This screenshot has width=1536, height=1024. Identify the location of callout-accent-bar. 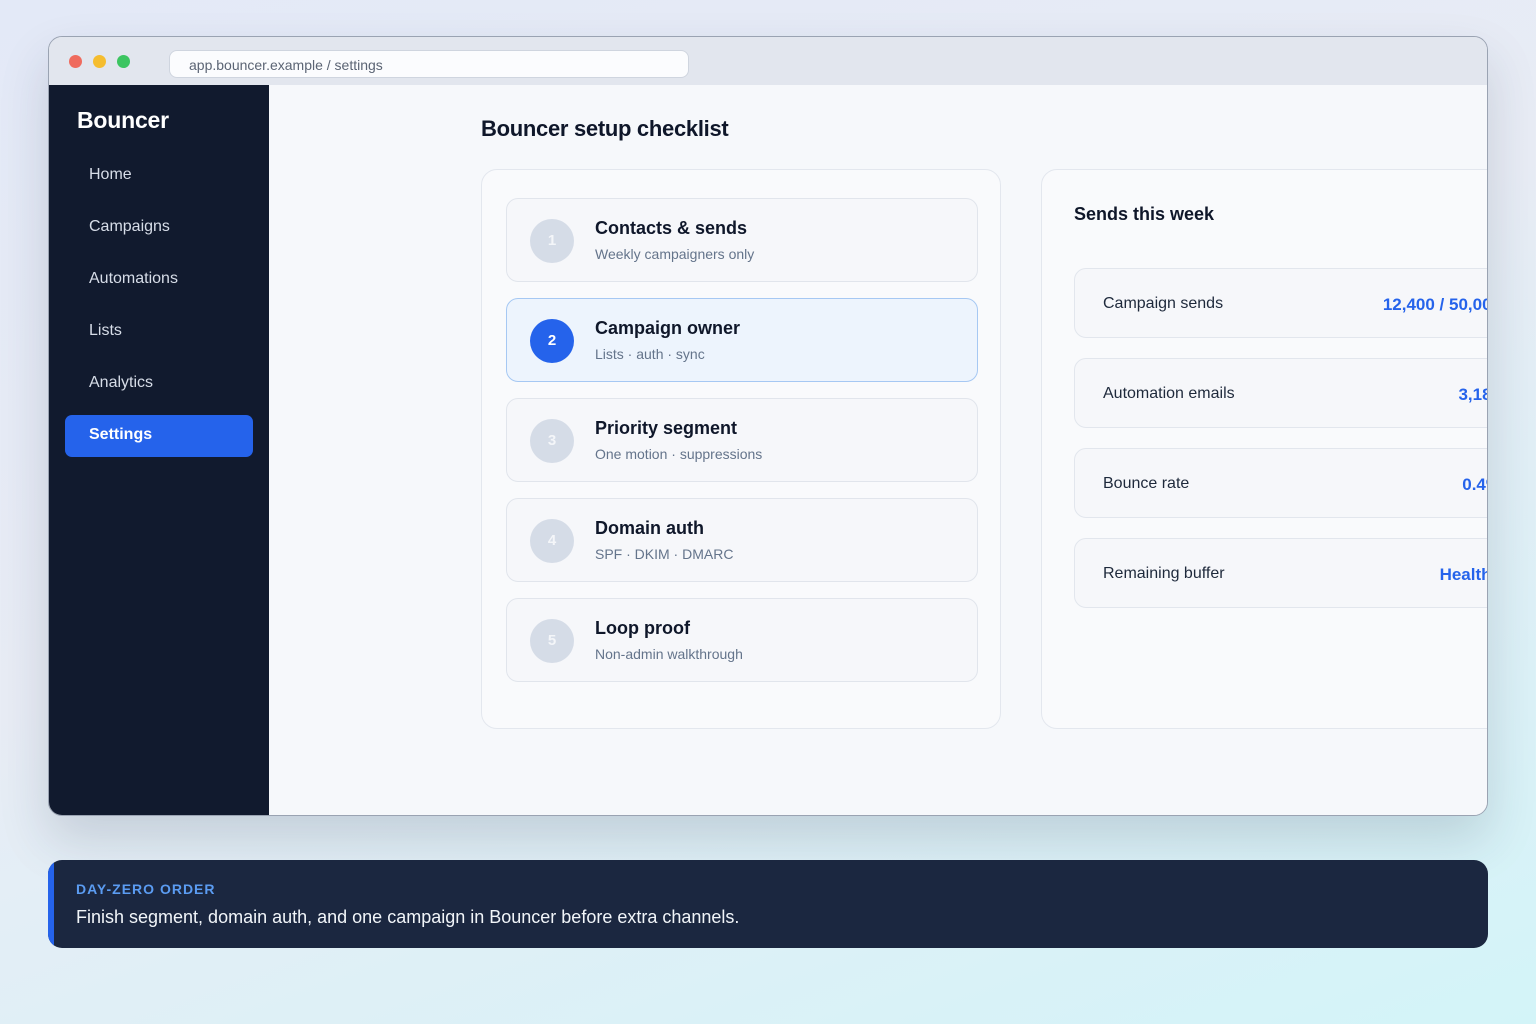
(51, 904).